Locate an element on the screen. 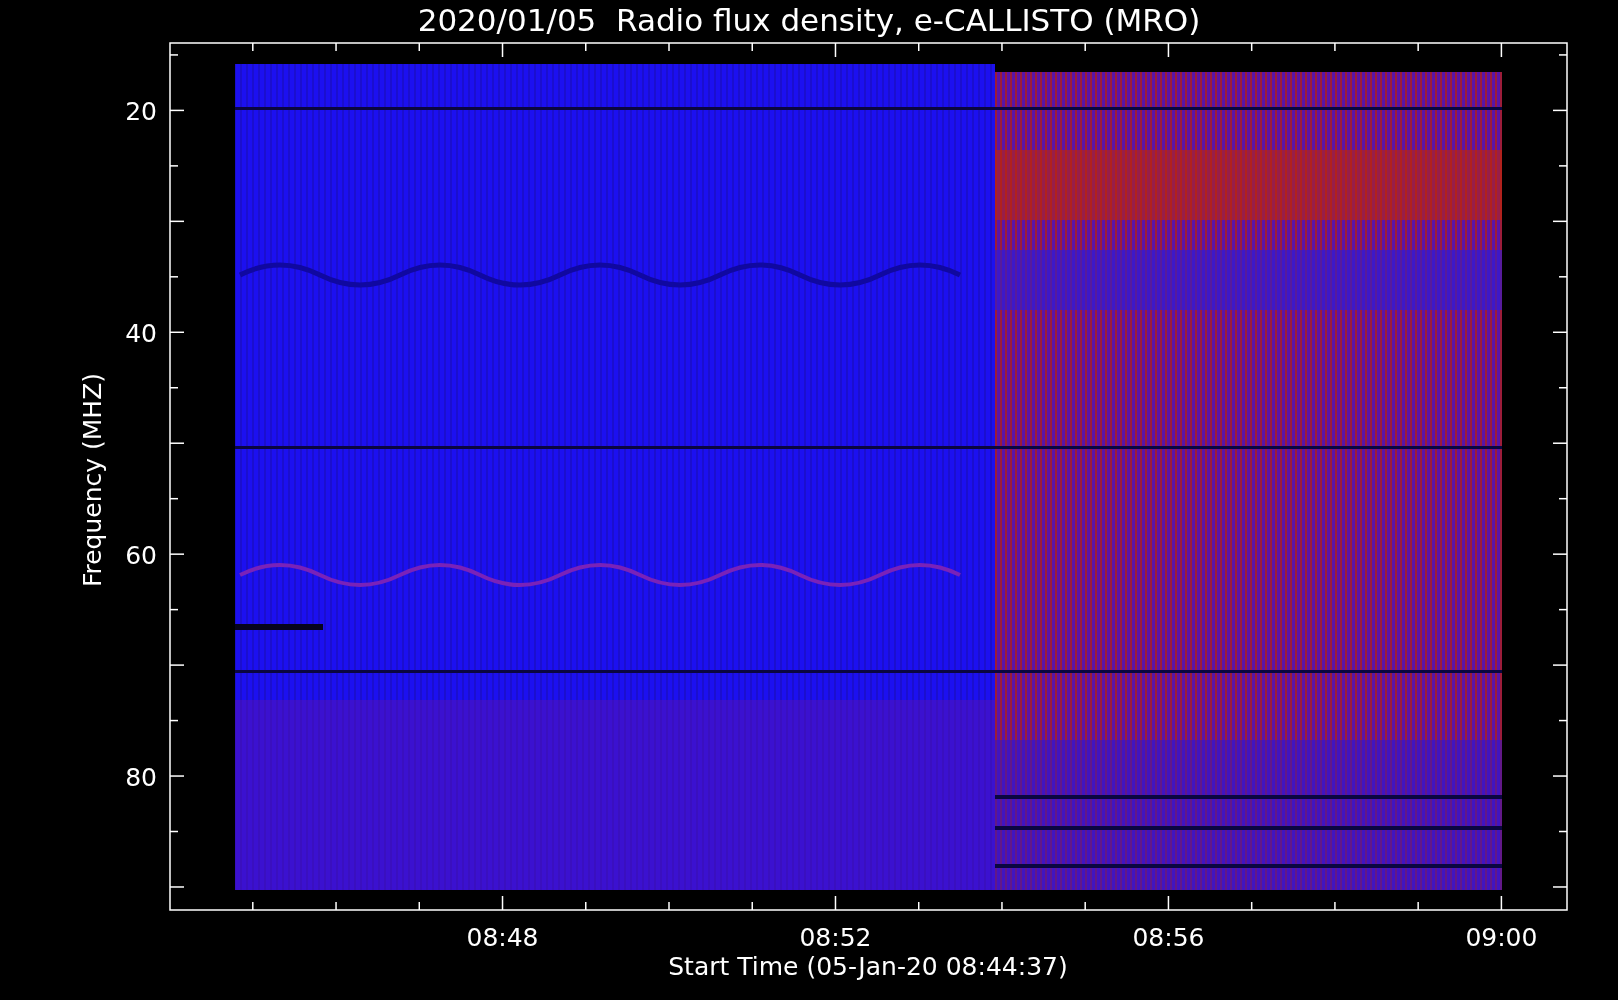 The image size is (1618, 1000). y-tick-label: 60 is located at coordinates (141, 556).